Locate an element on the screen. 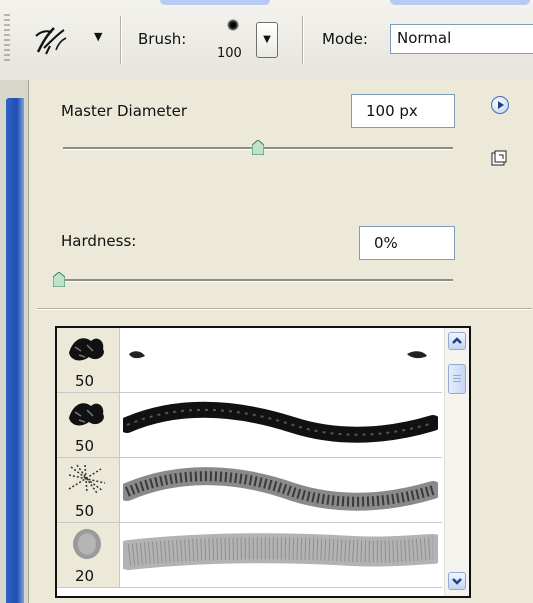 Image resolution: width=533 pixels, height=603 pixels. scroll-thumb is located at coordinates (457, 379).